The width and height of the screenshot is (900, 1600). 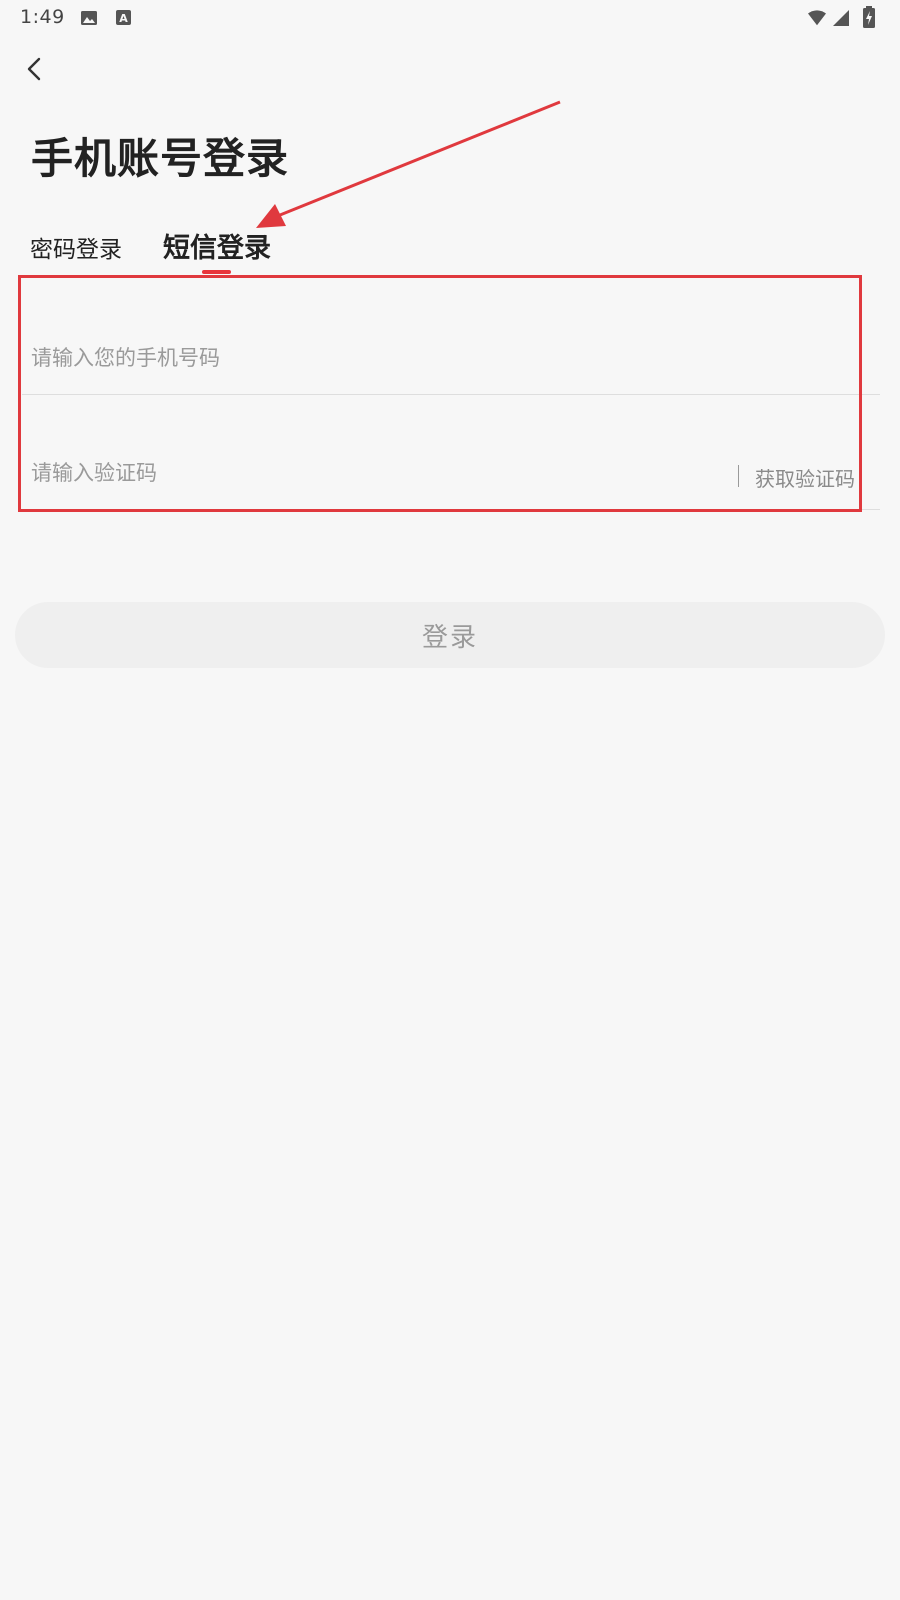 I want to click on page-title: 手机账号登录, so click(x=160, y=158).